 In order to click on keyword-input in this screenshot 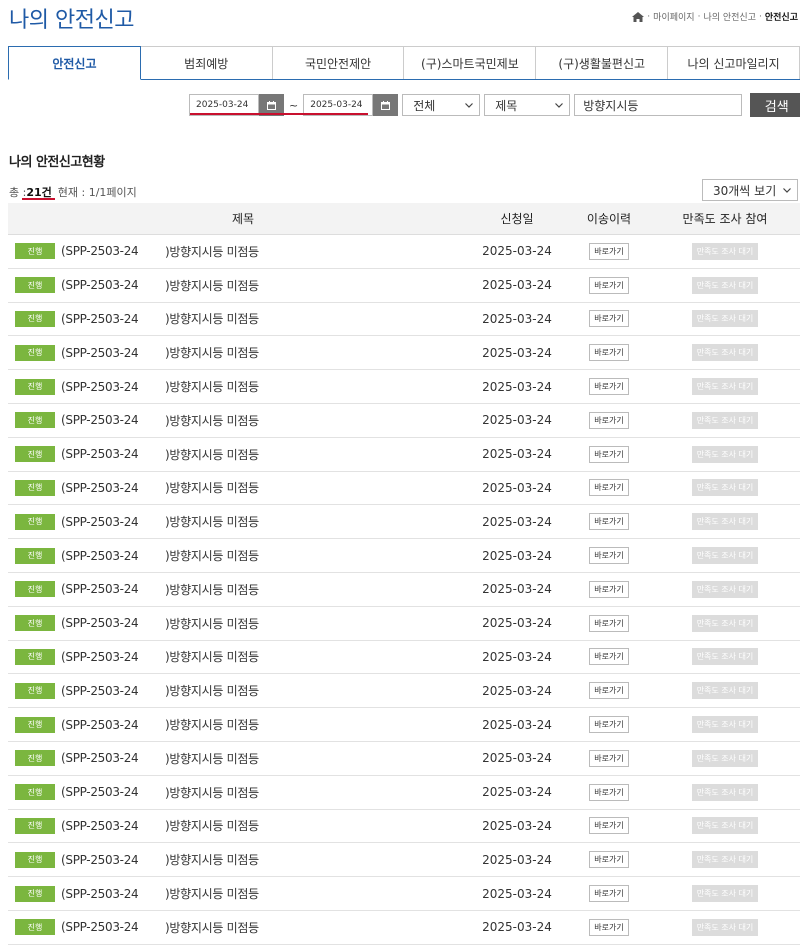, I will do `click(658, 105)`.